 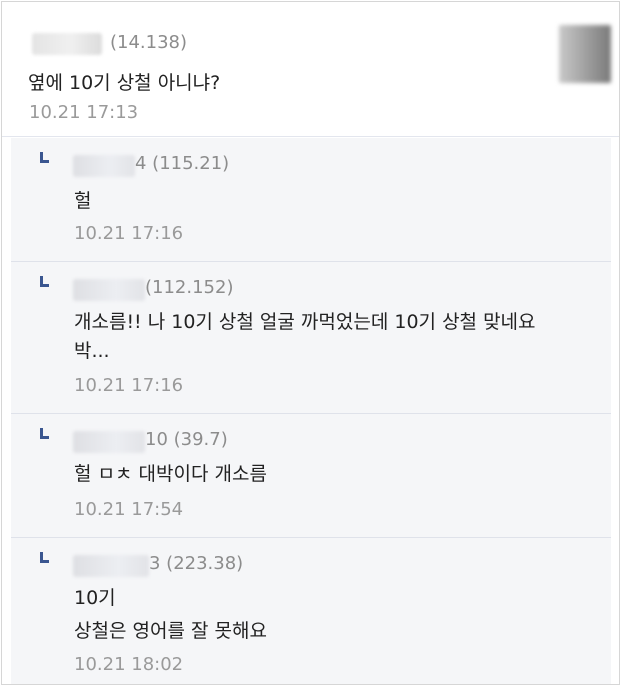 I want to click on reply-ip: 10 (39.7), so click(x=186, y=439).